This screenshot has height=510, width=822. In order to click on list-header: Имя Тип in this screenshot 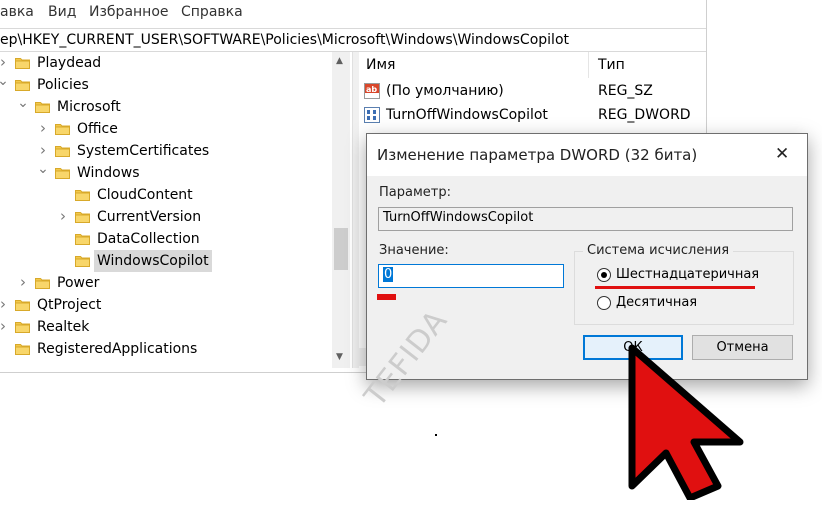, I will do `click(532, 65)`.